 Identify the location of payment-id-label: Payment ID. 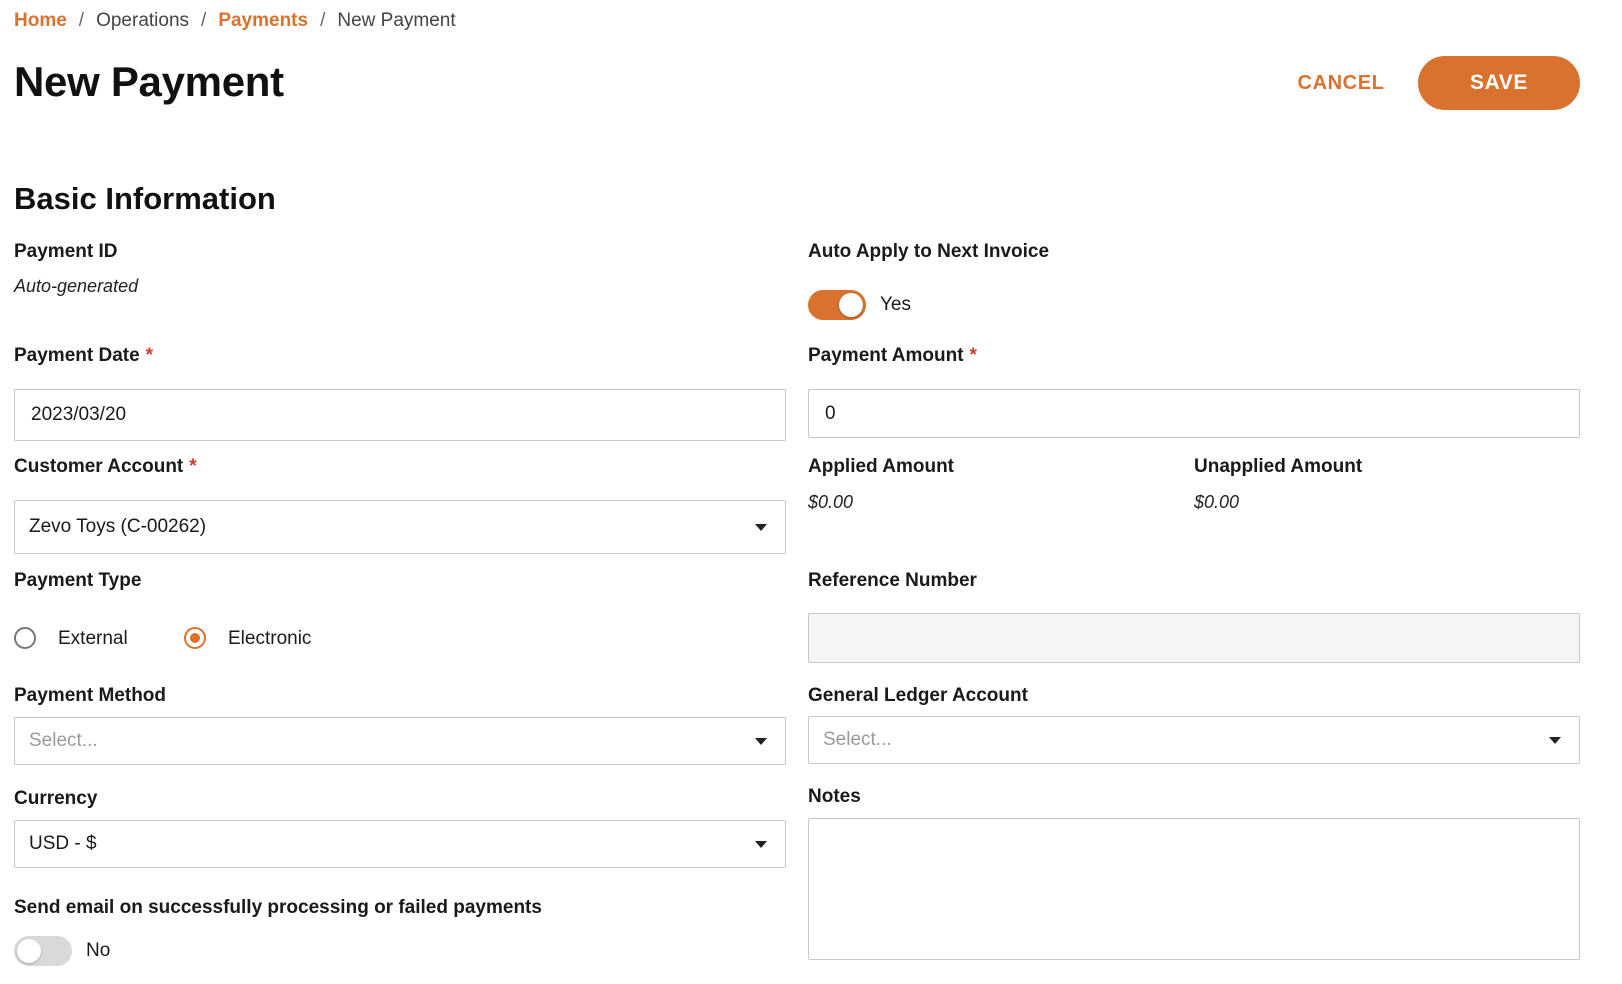
(66, 251).